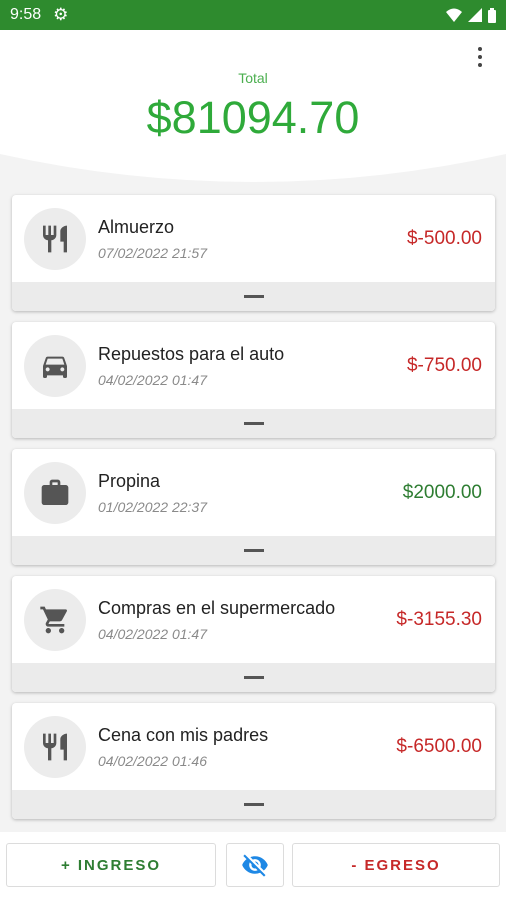 This screenshot has height=900, width=506. I want to click on transaction-title: Cena con mis padres, so click(183, 735).